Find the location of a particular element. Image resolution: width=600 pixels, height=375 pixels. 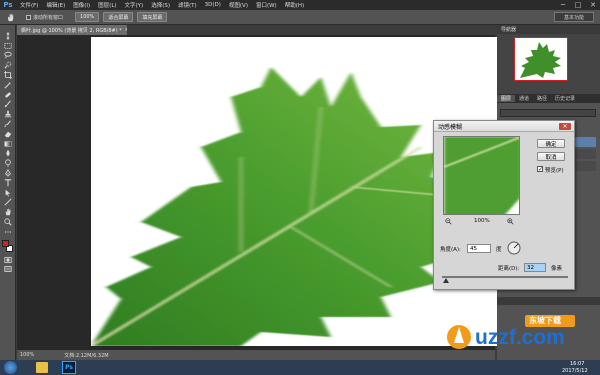

type-tool-icon is located at coordinates (8, 183).